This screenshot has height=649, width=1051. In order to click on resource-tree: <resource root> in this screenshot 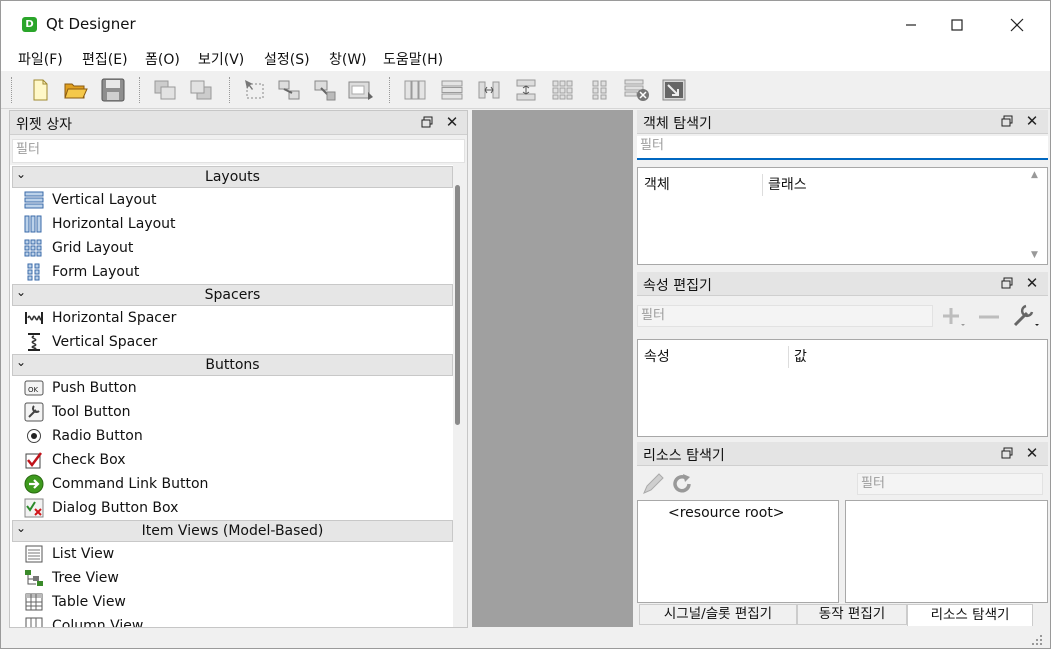, I will do `click(738, 551)`.